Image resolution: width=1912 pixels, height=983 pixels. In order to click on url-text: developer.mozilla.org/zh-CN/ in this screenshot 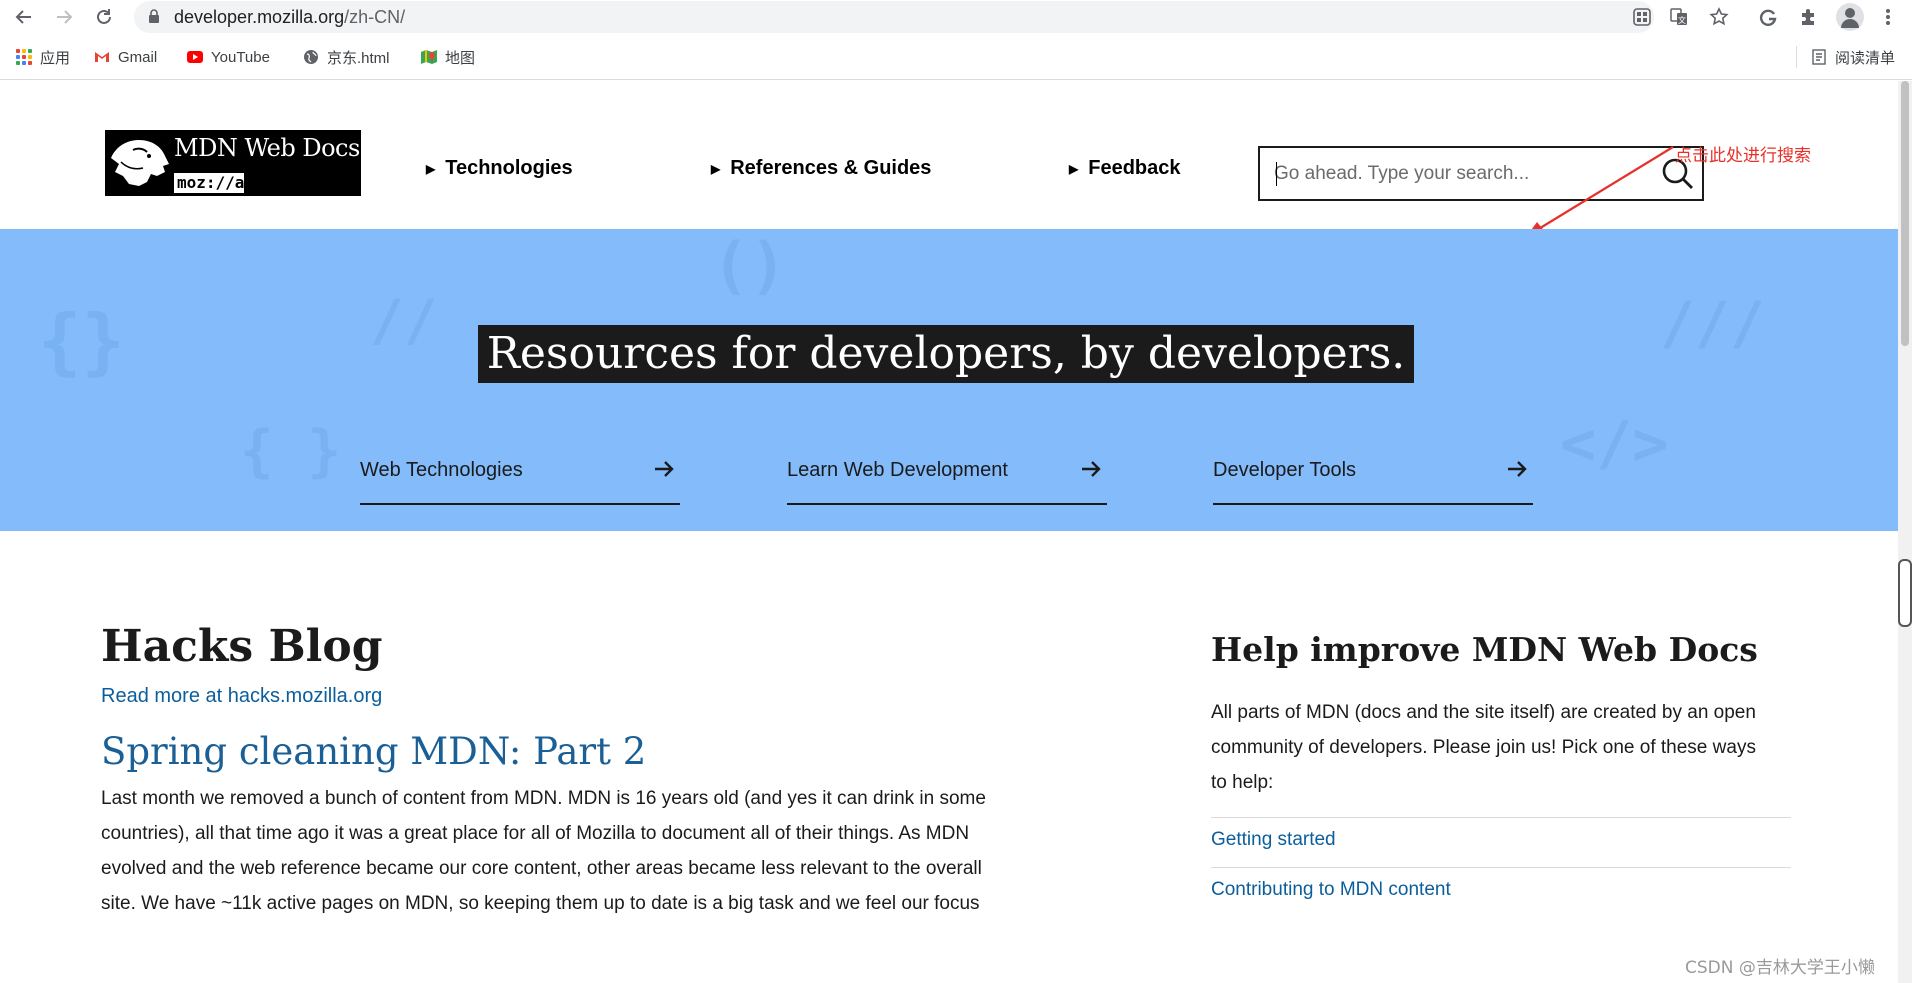, I will do `click(289, 17)`.